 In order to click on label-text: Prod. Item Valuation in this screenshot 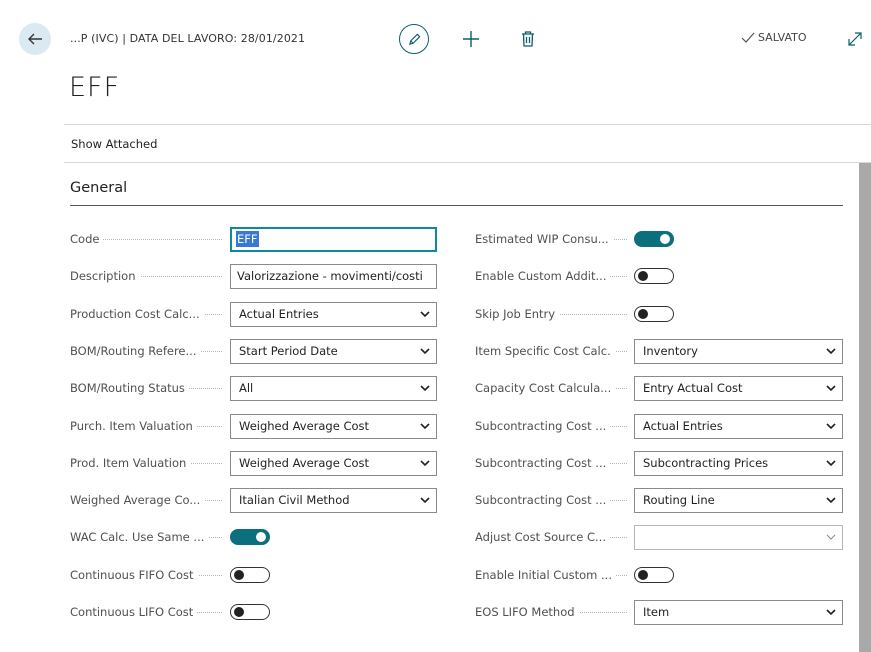, I will do `click(130, 463)`.